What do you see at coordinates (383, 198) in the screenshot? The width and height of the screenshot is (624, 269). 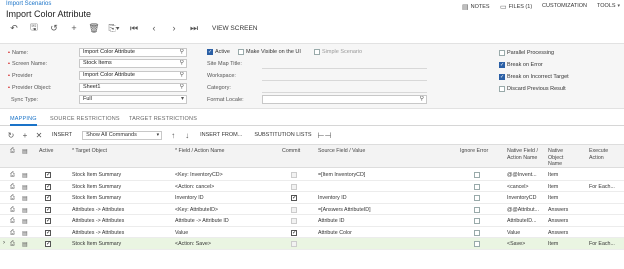 I see `source-field-cell: Inventory ID` at bounding box center [383, 198].